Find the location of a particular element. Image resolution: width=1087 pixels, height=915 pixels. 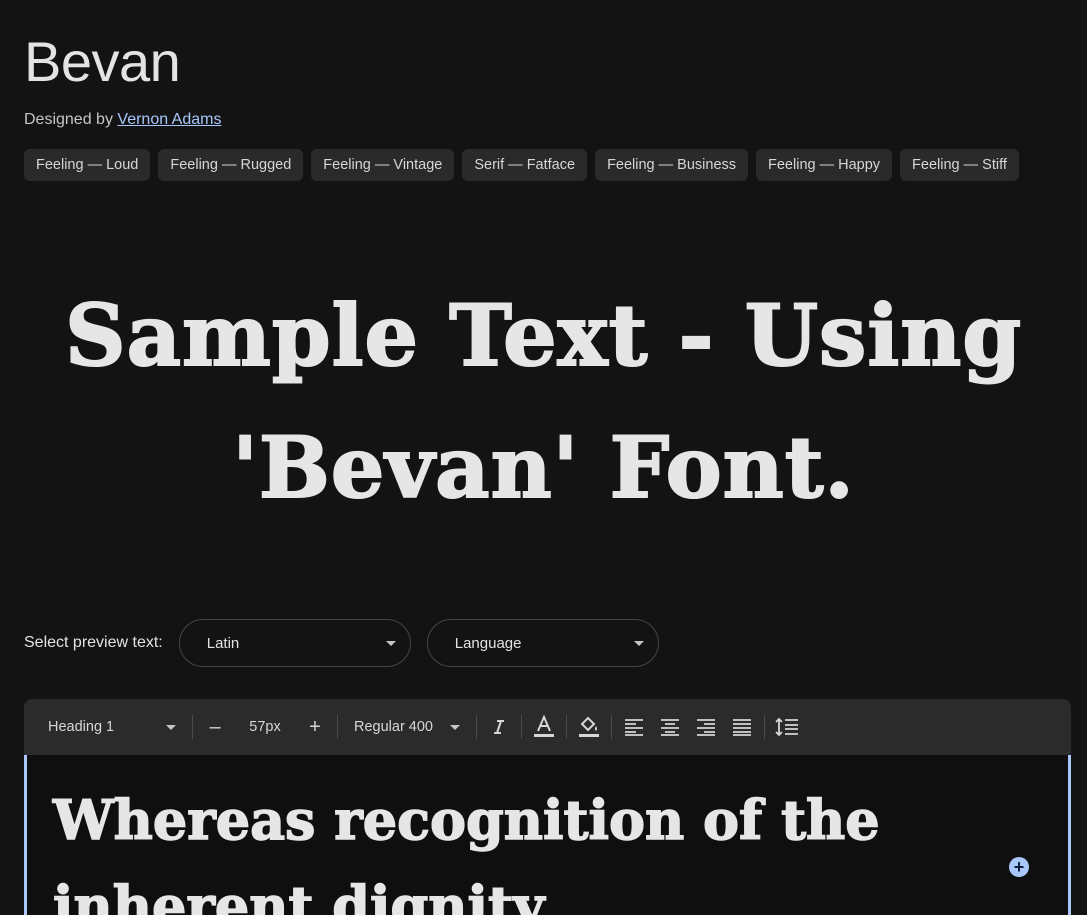

align-center-button is located at coordinates (670, 727).